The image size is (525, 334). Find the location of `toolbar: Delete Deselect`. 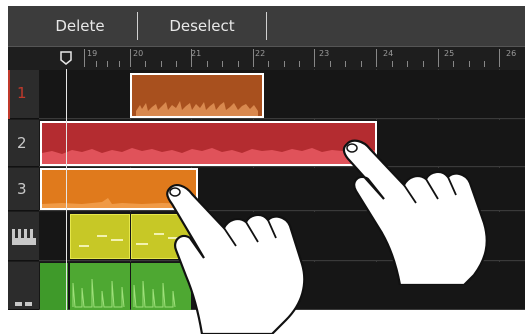

toolbar: Delete Deselect is located at coordinates (266, 26).